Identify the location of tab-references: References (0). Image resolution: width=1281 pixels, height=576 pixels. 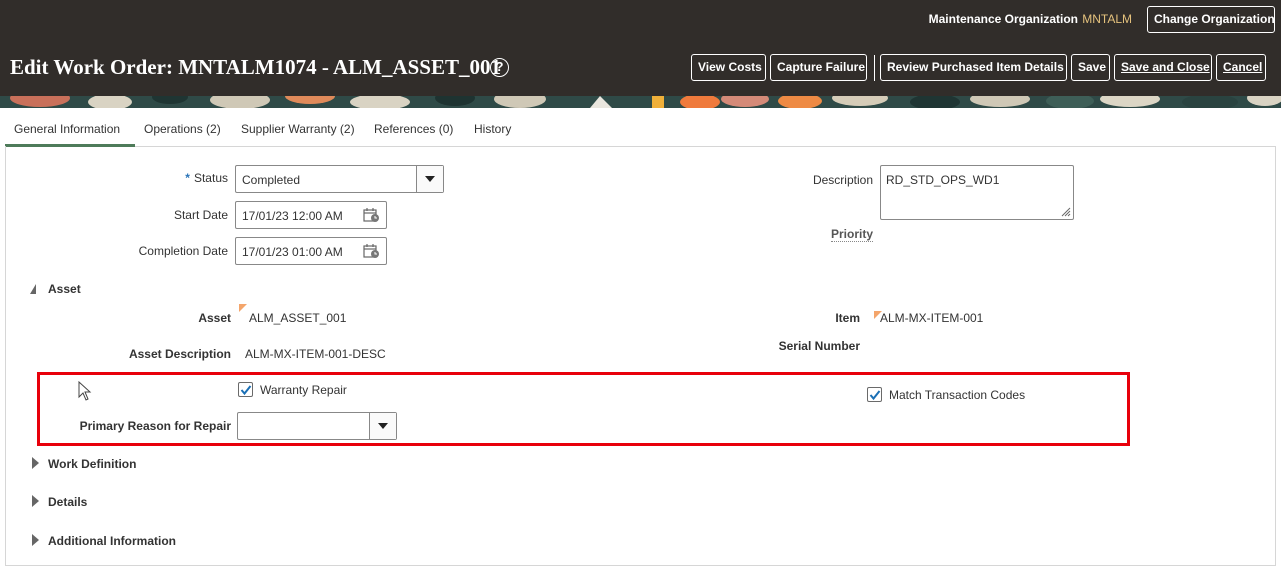
(413, 129).